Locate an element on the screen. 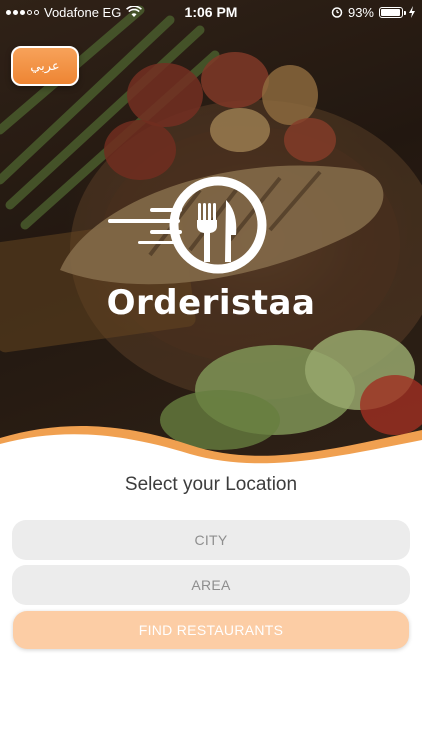 The image size is (422, 750). alarm-icon is located at coordinates (337, 12).